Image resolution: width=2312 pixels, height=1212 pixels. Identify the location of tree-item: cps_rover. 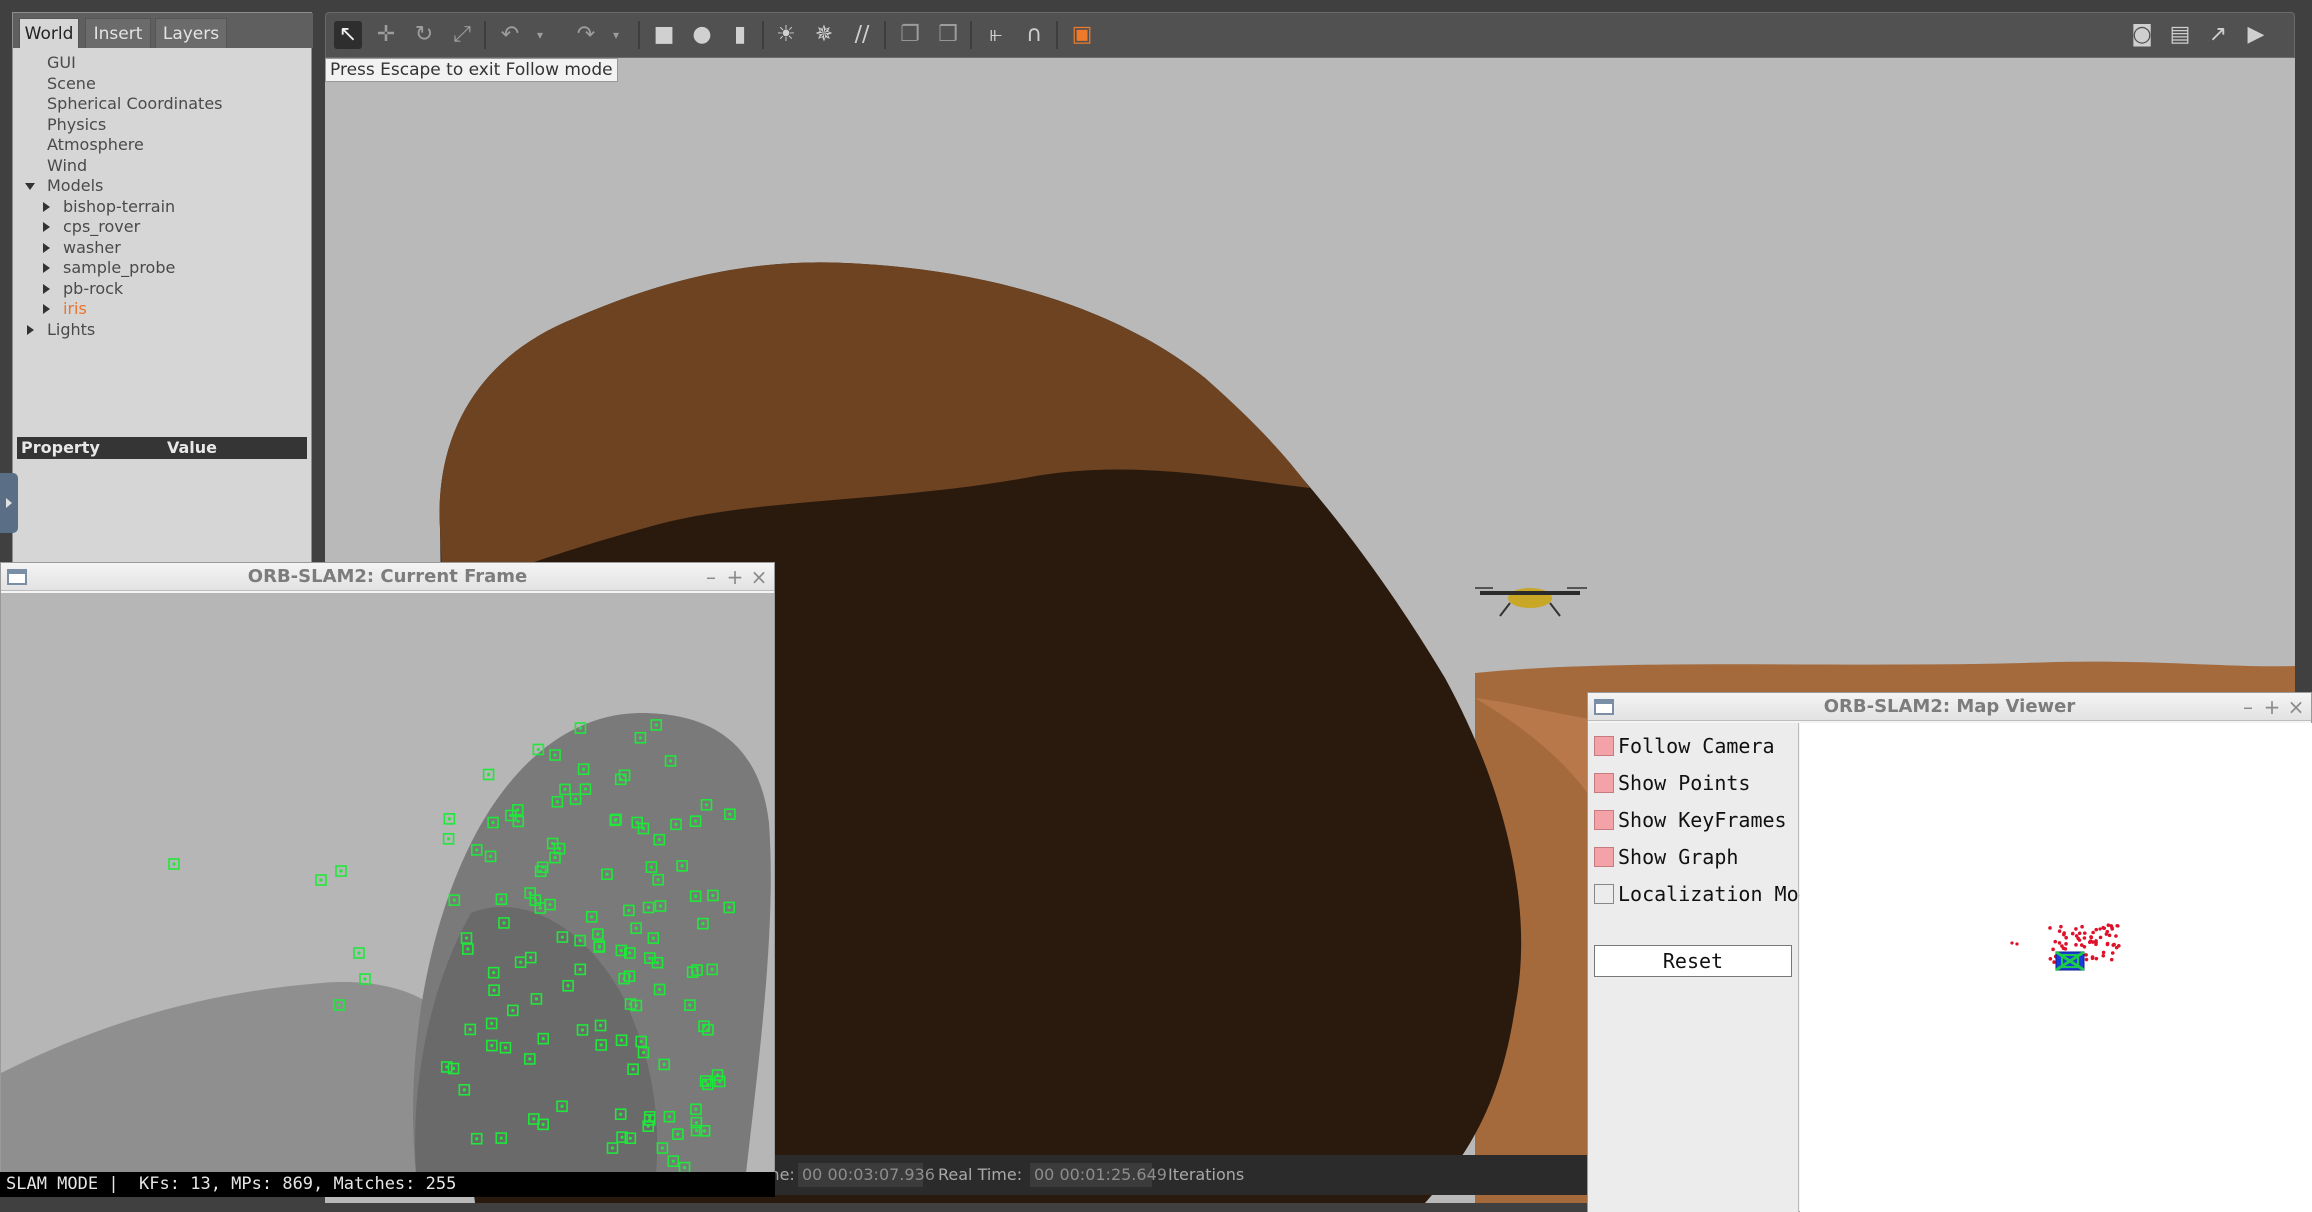
(163, 227).